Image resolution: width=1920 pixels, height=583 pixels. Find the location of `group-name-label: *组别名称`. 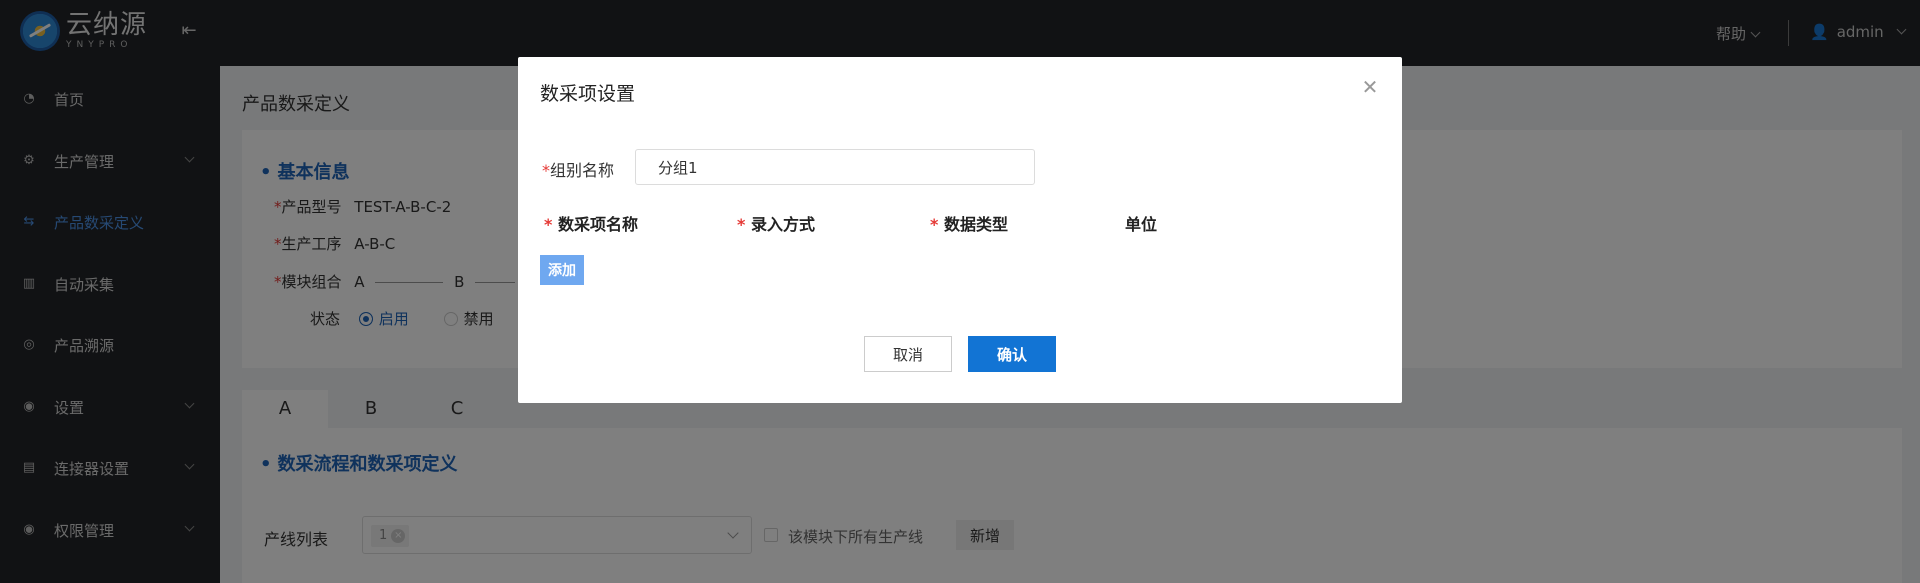

group-name-label: *组别名称 is located at coordinates (578, 170).